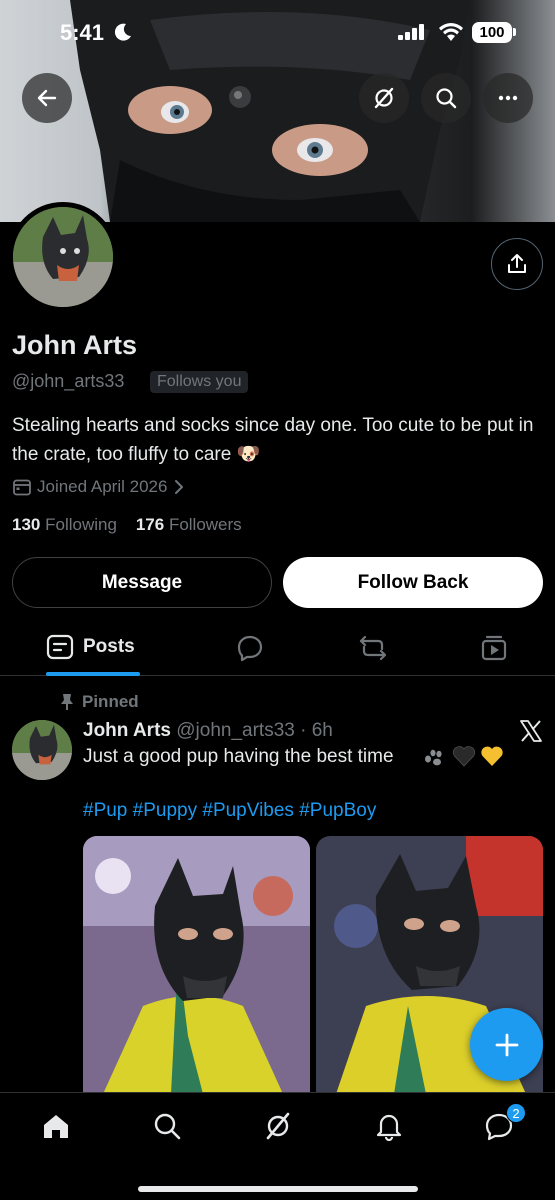 This screenshot has height=1200, width=555. I want to click on grok-button, so click(384, 98).